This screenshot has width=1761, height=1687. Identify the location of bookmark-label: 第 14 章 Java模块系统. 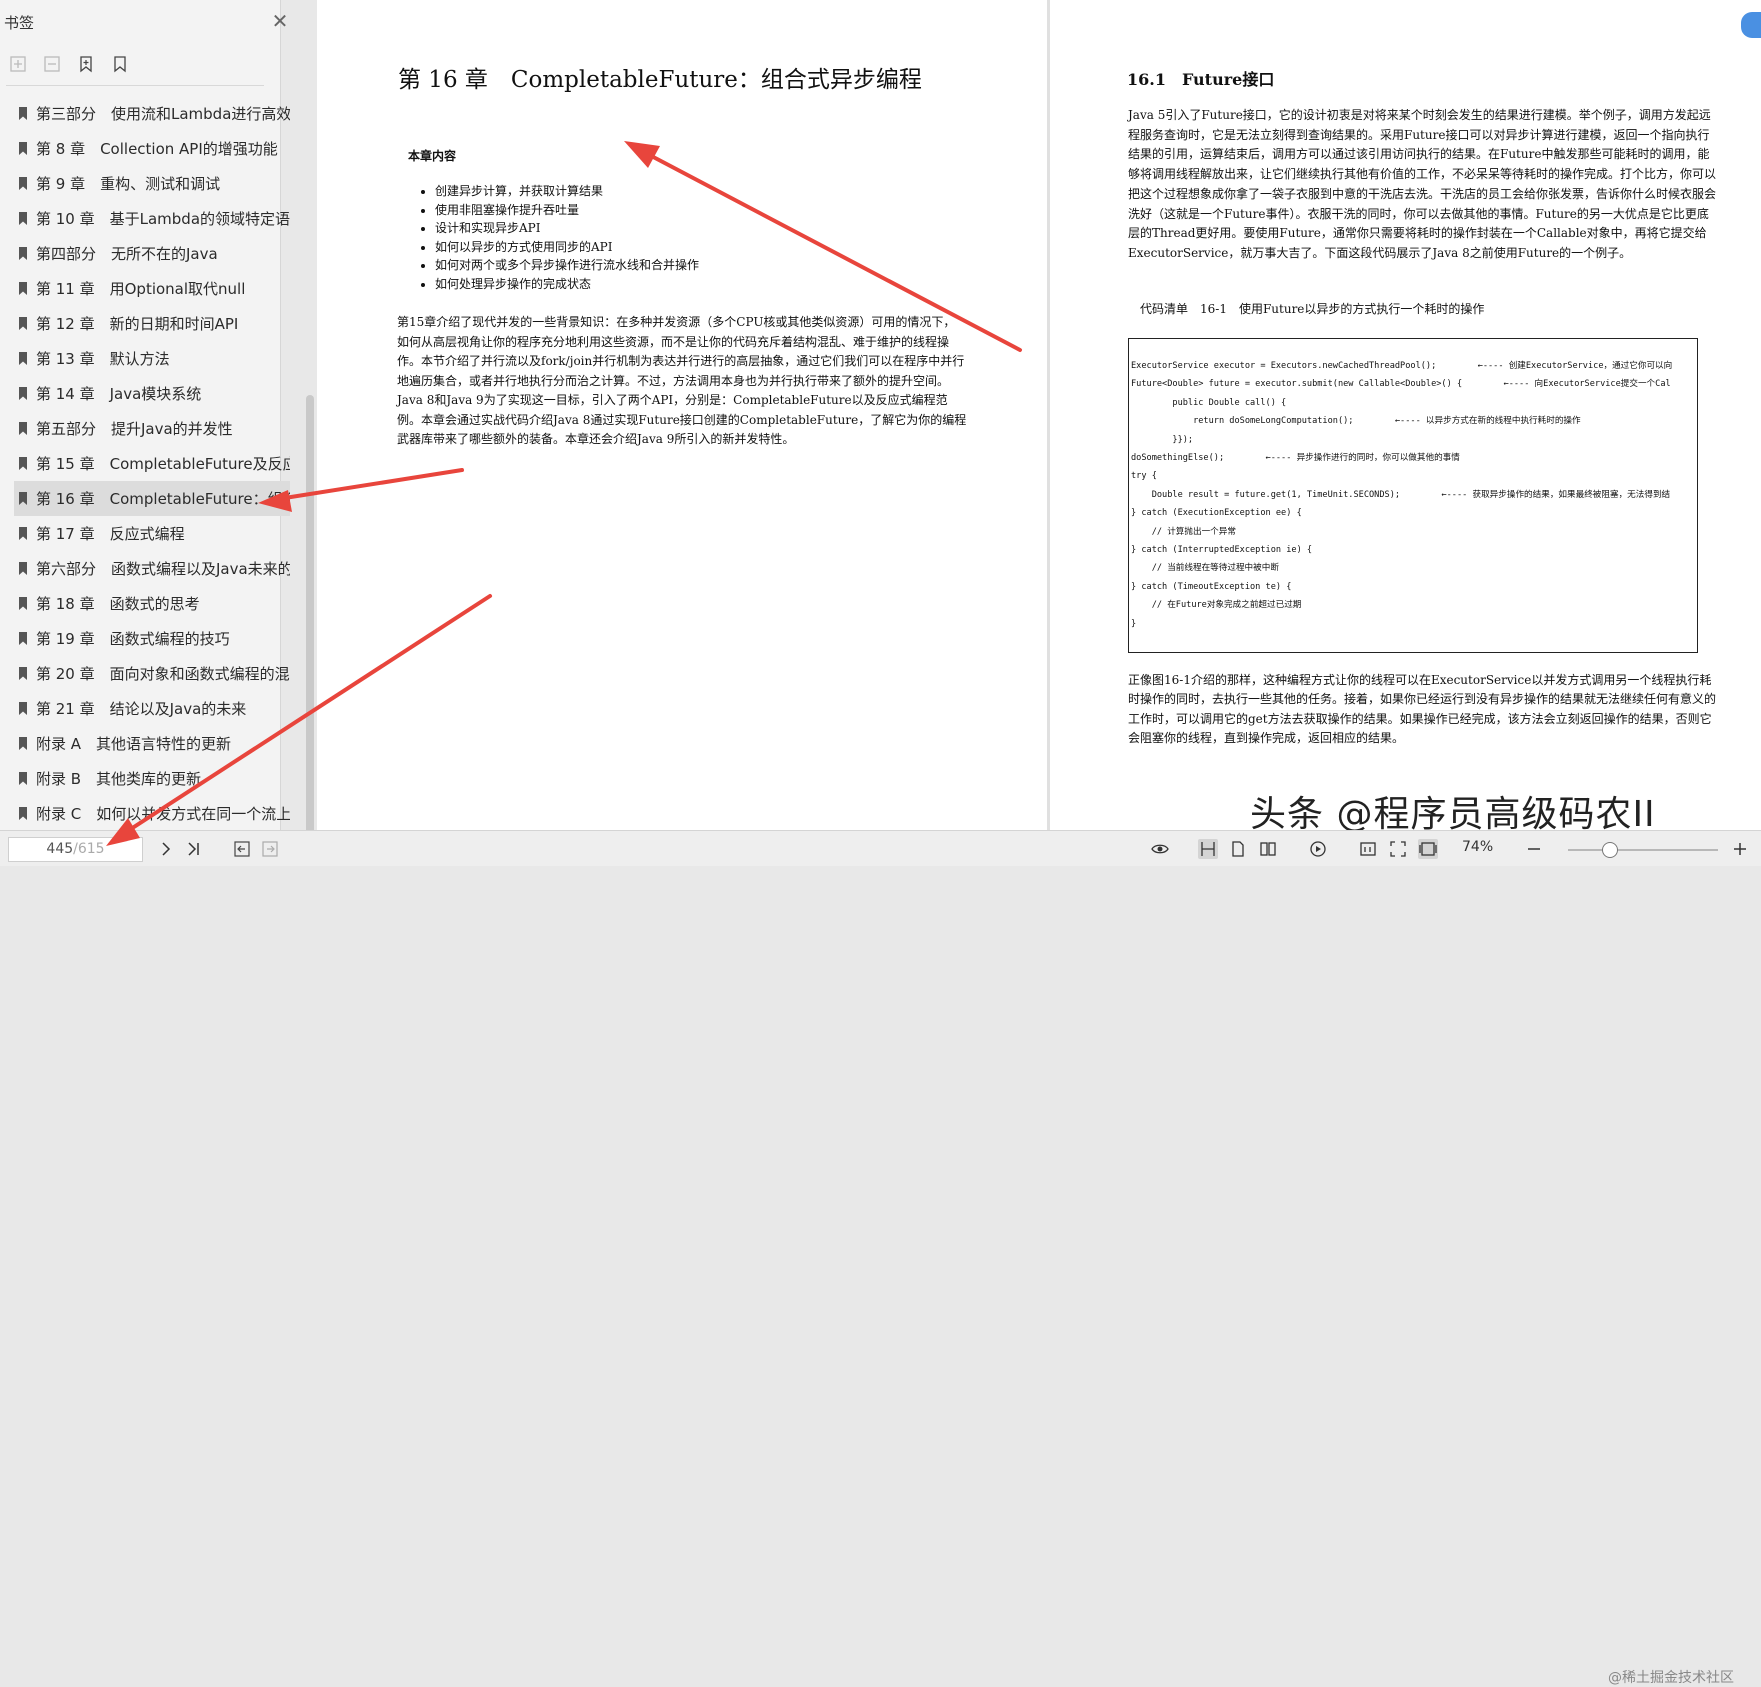
(119, 394).